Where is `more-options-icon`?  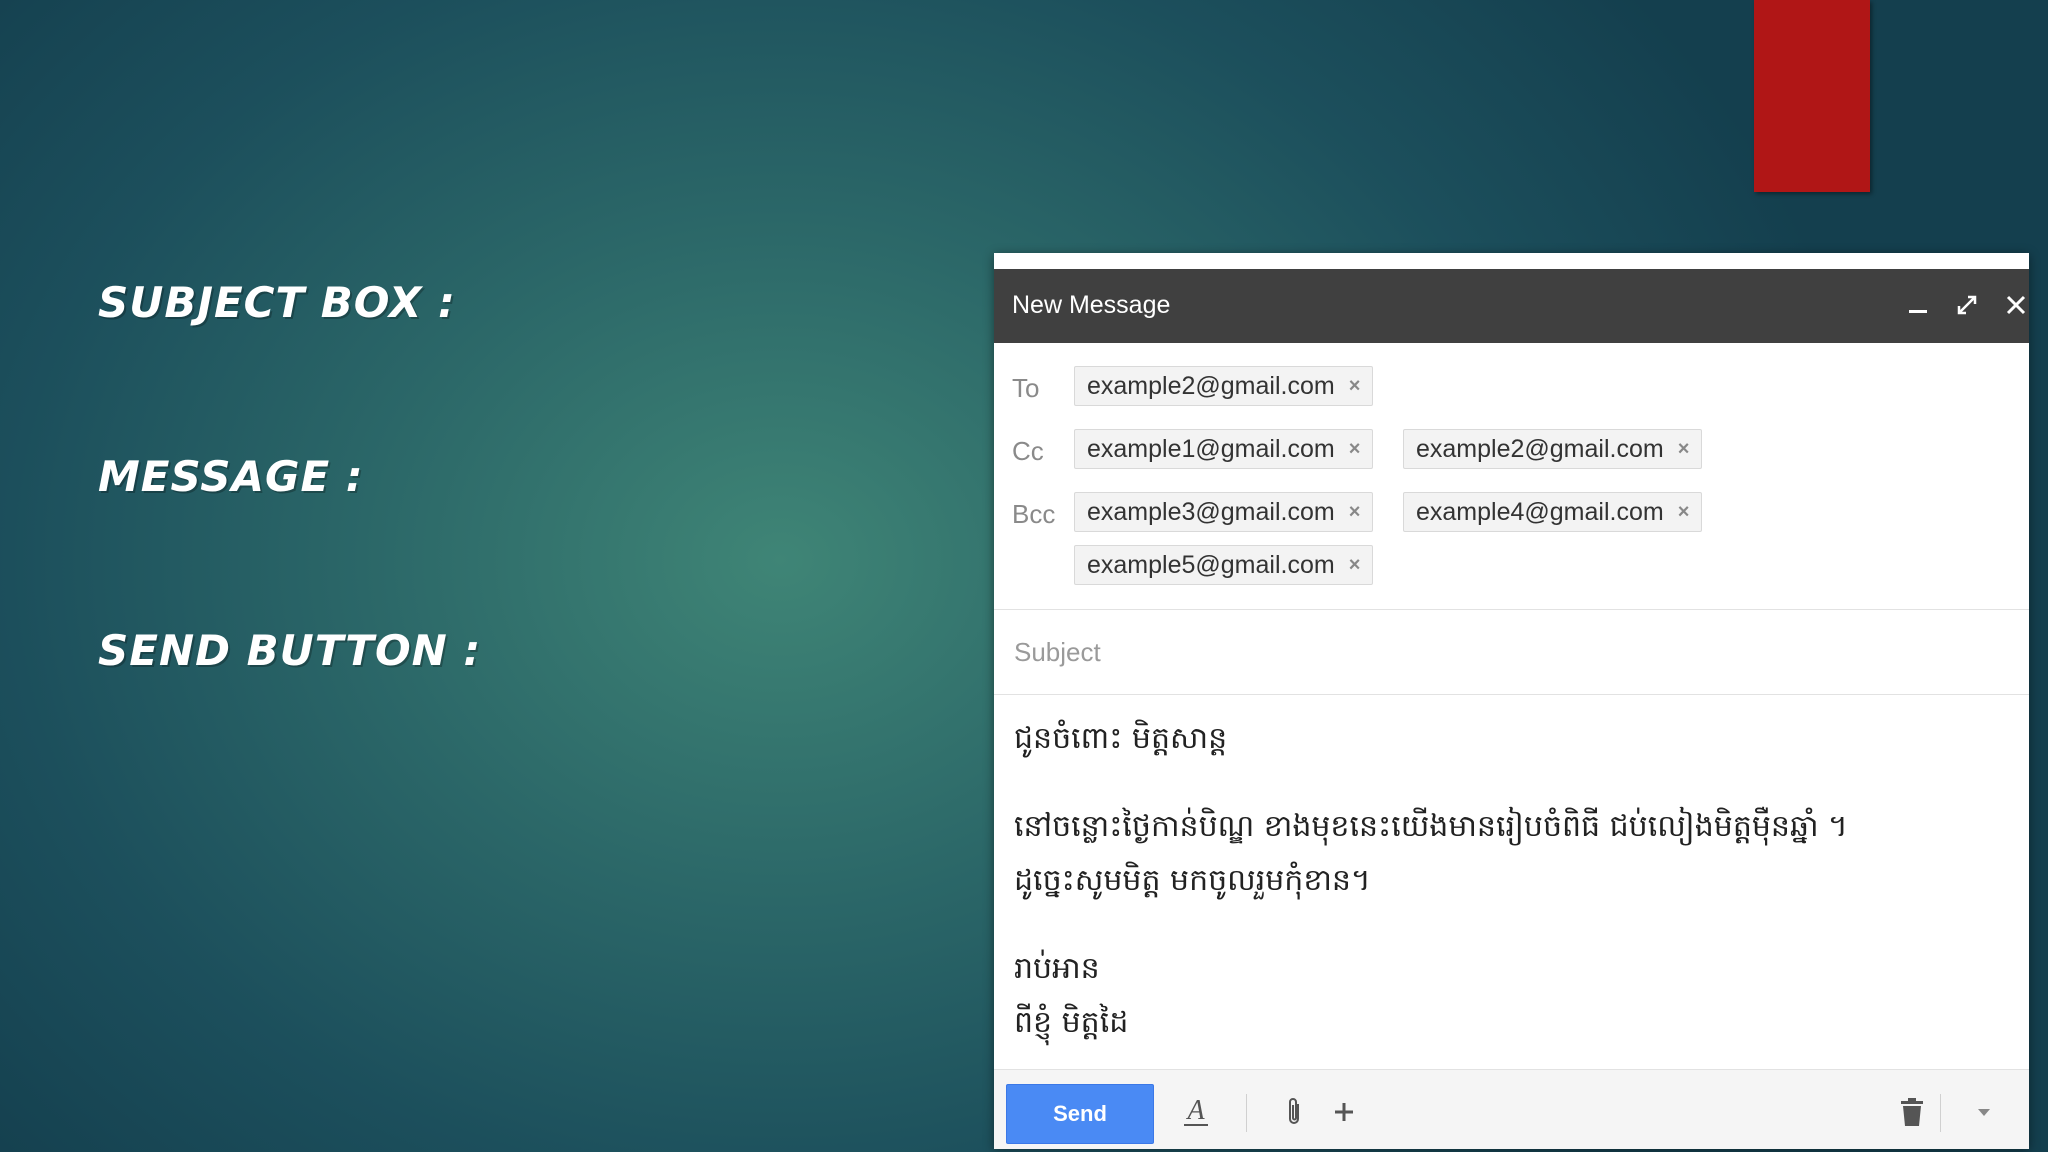 more-options-icon is located at coordinates (1344, 1112).